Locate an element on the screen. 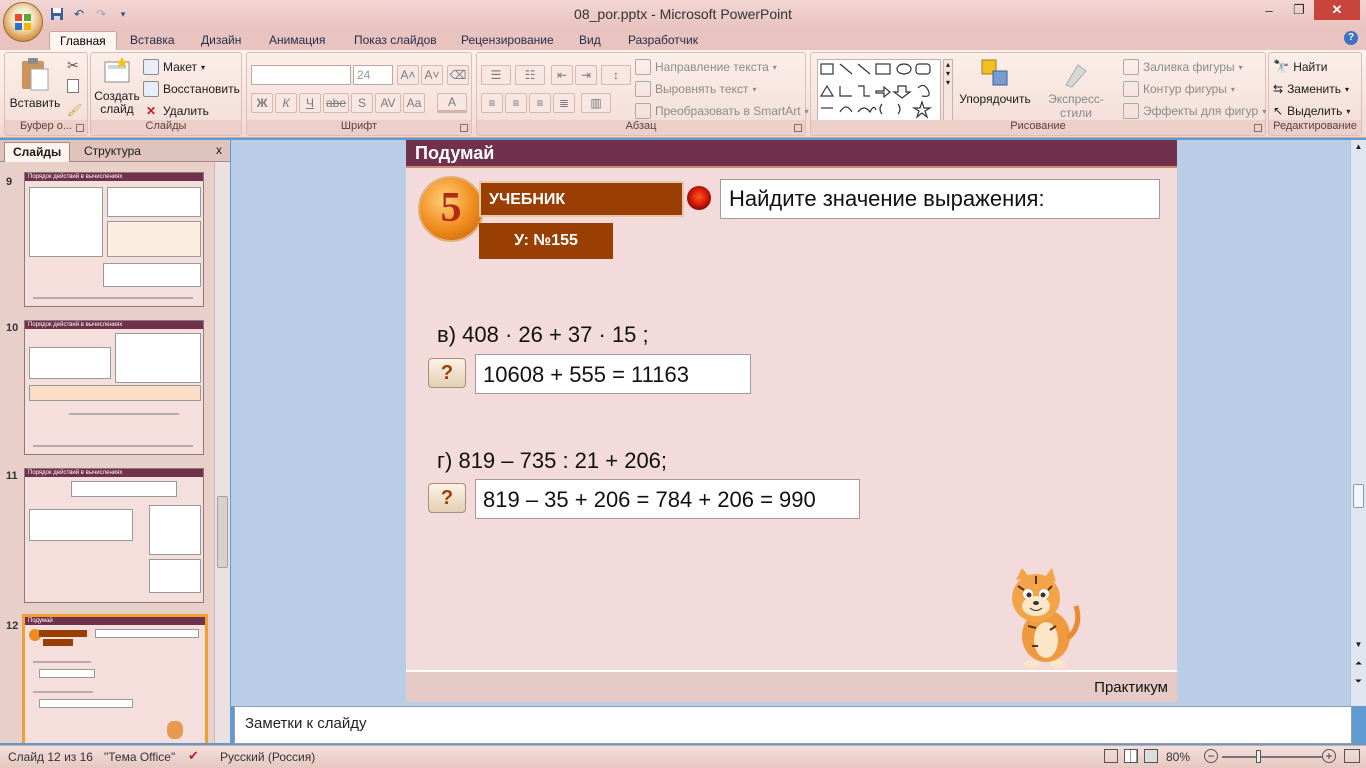  textbook-label: УЧЕБНИК is located at coordinates (581, 199).